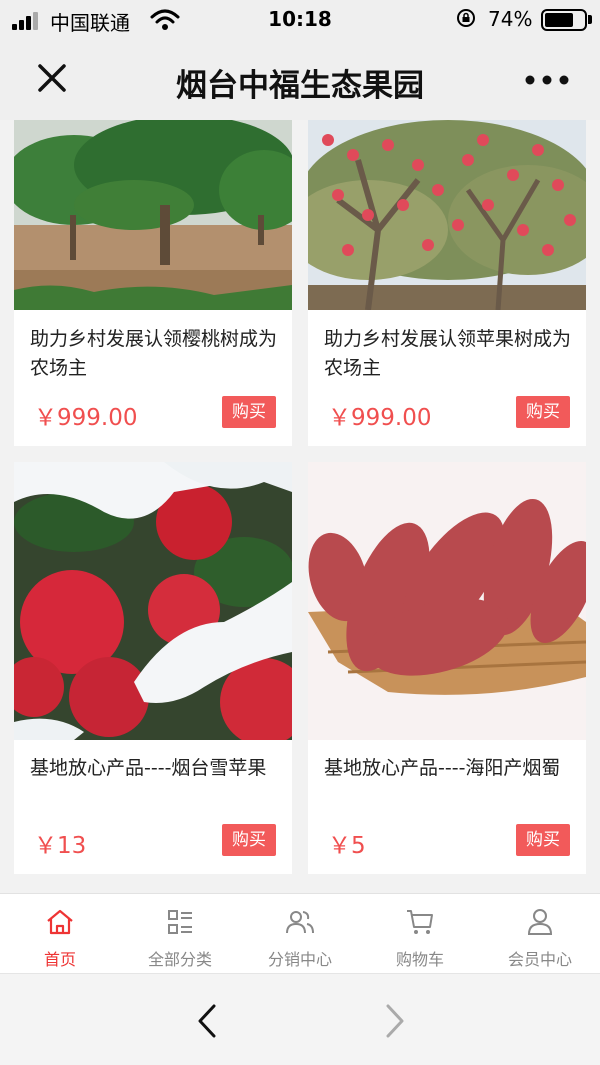  What do you see at coordinates (300, 86) in the screenshot?
I see `page-title: 烟台中福生态果园` at bounding box center [300, 86].